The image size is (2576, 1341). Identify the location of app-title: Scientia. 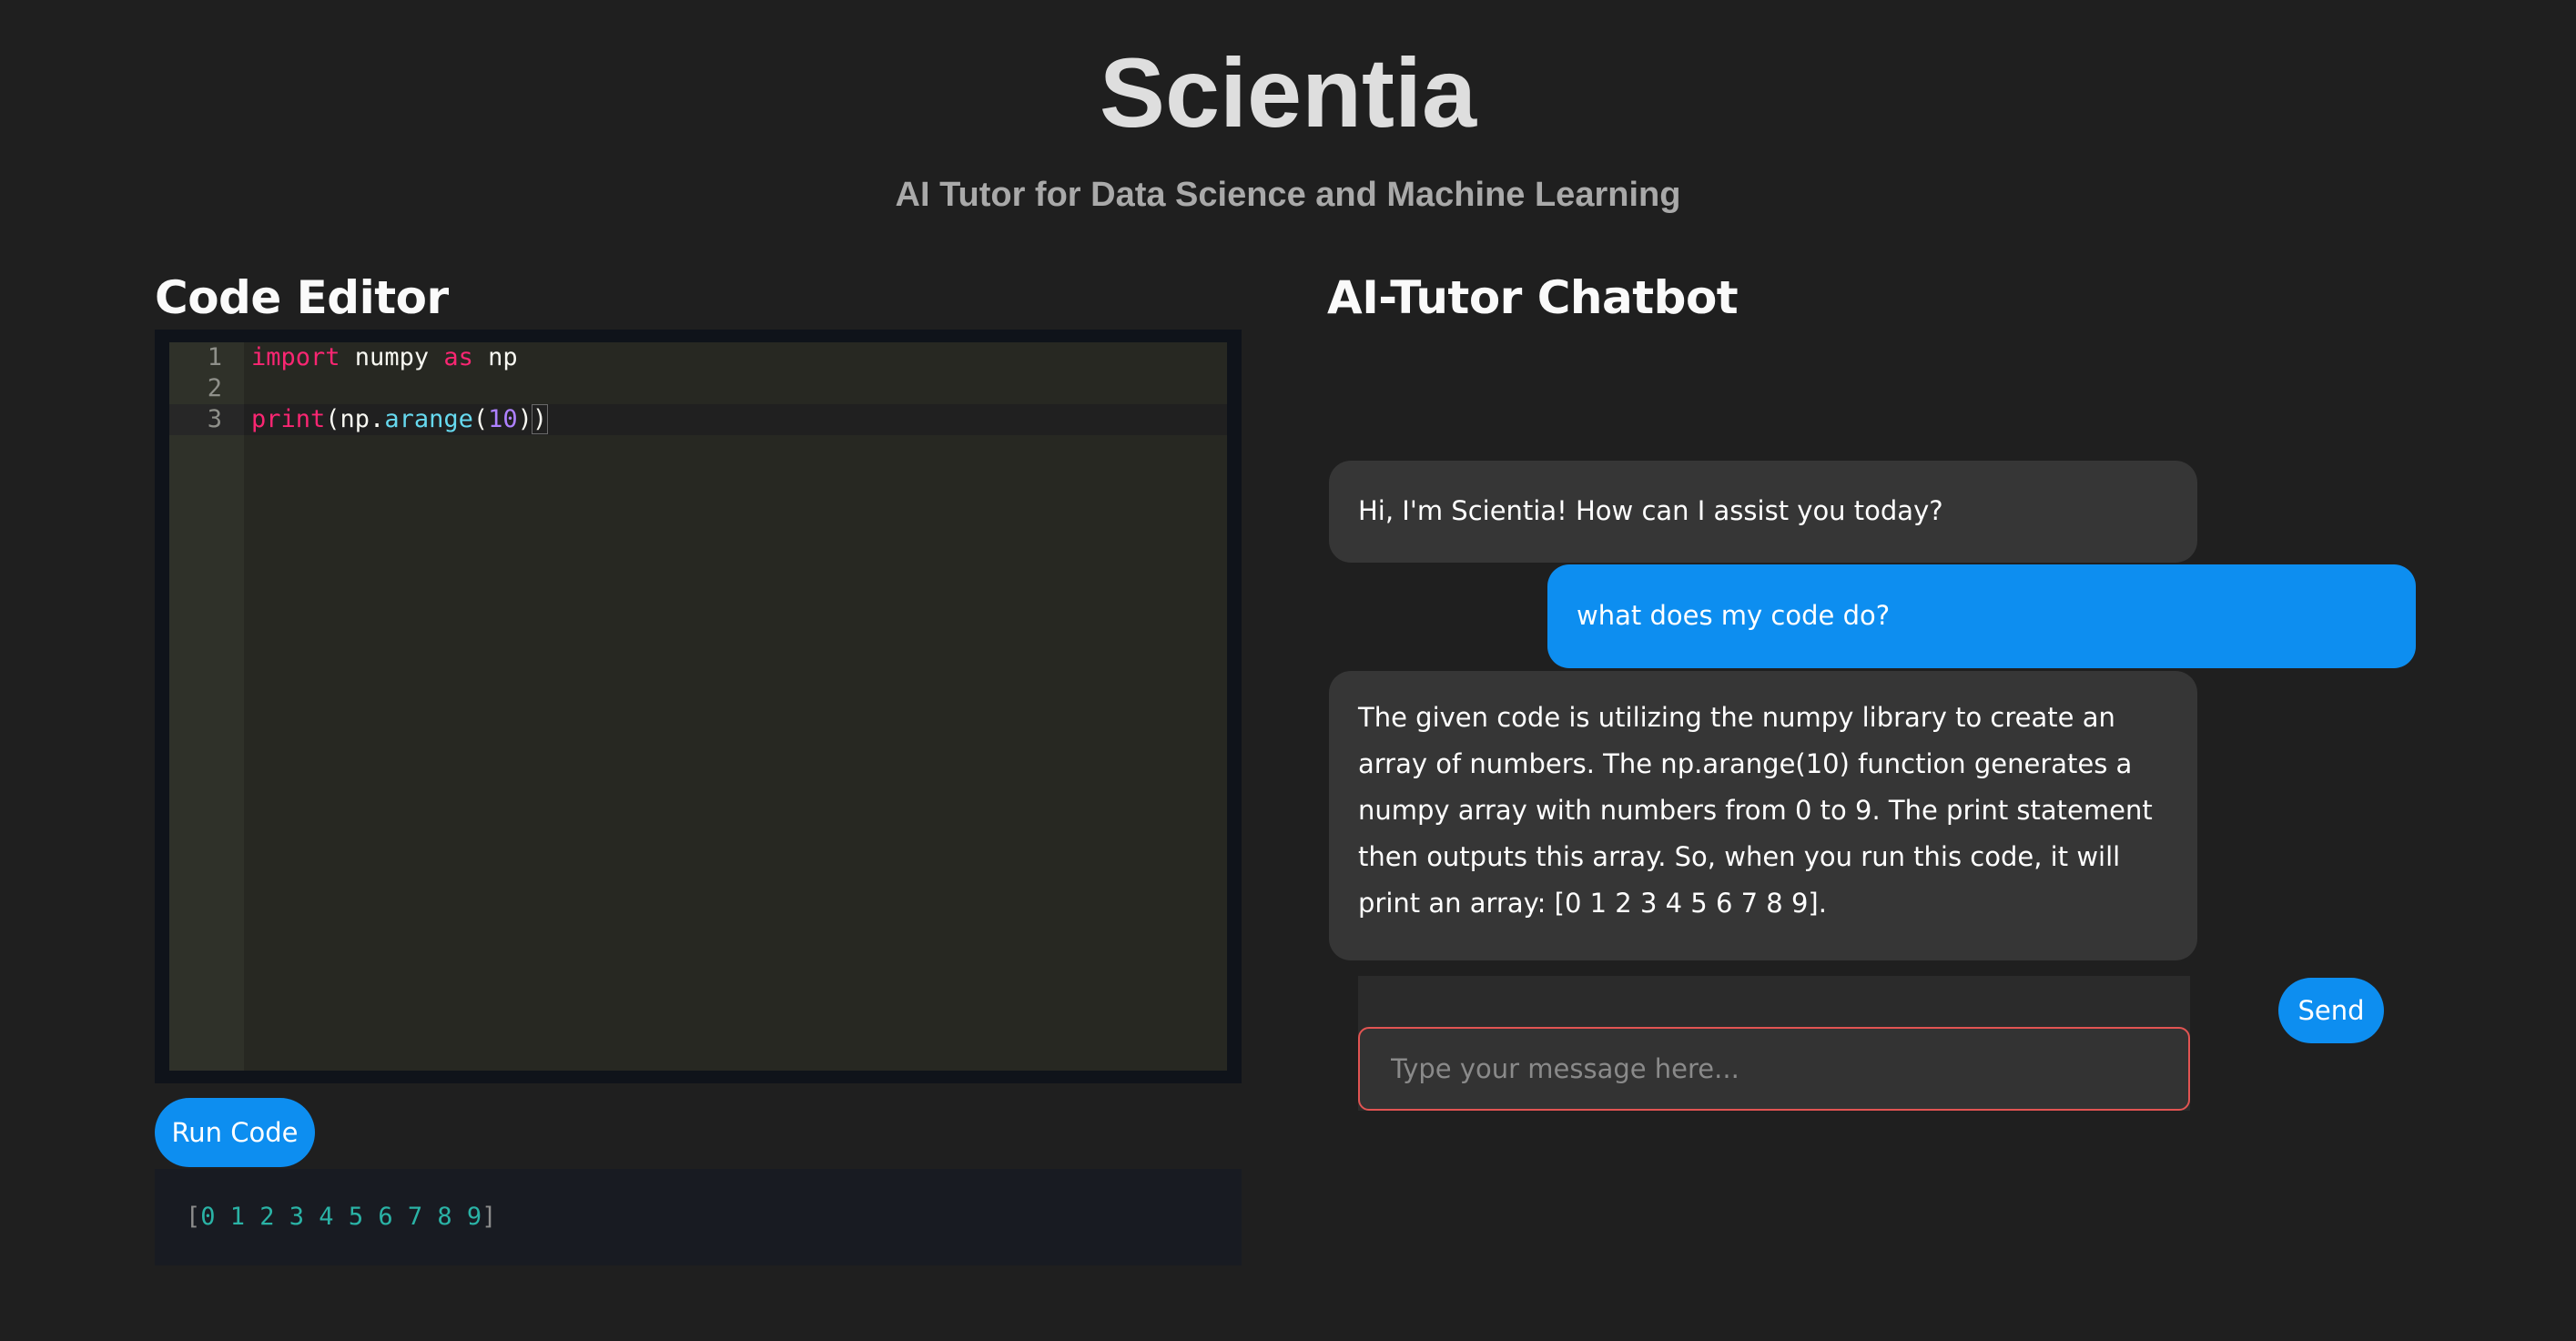
(1288, 92).